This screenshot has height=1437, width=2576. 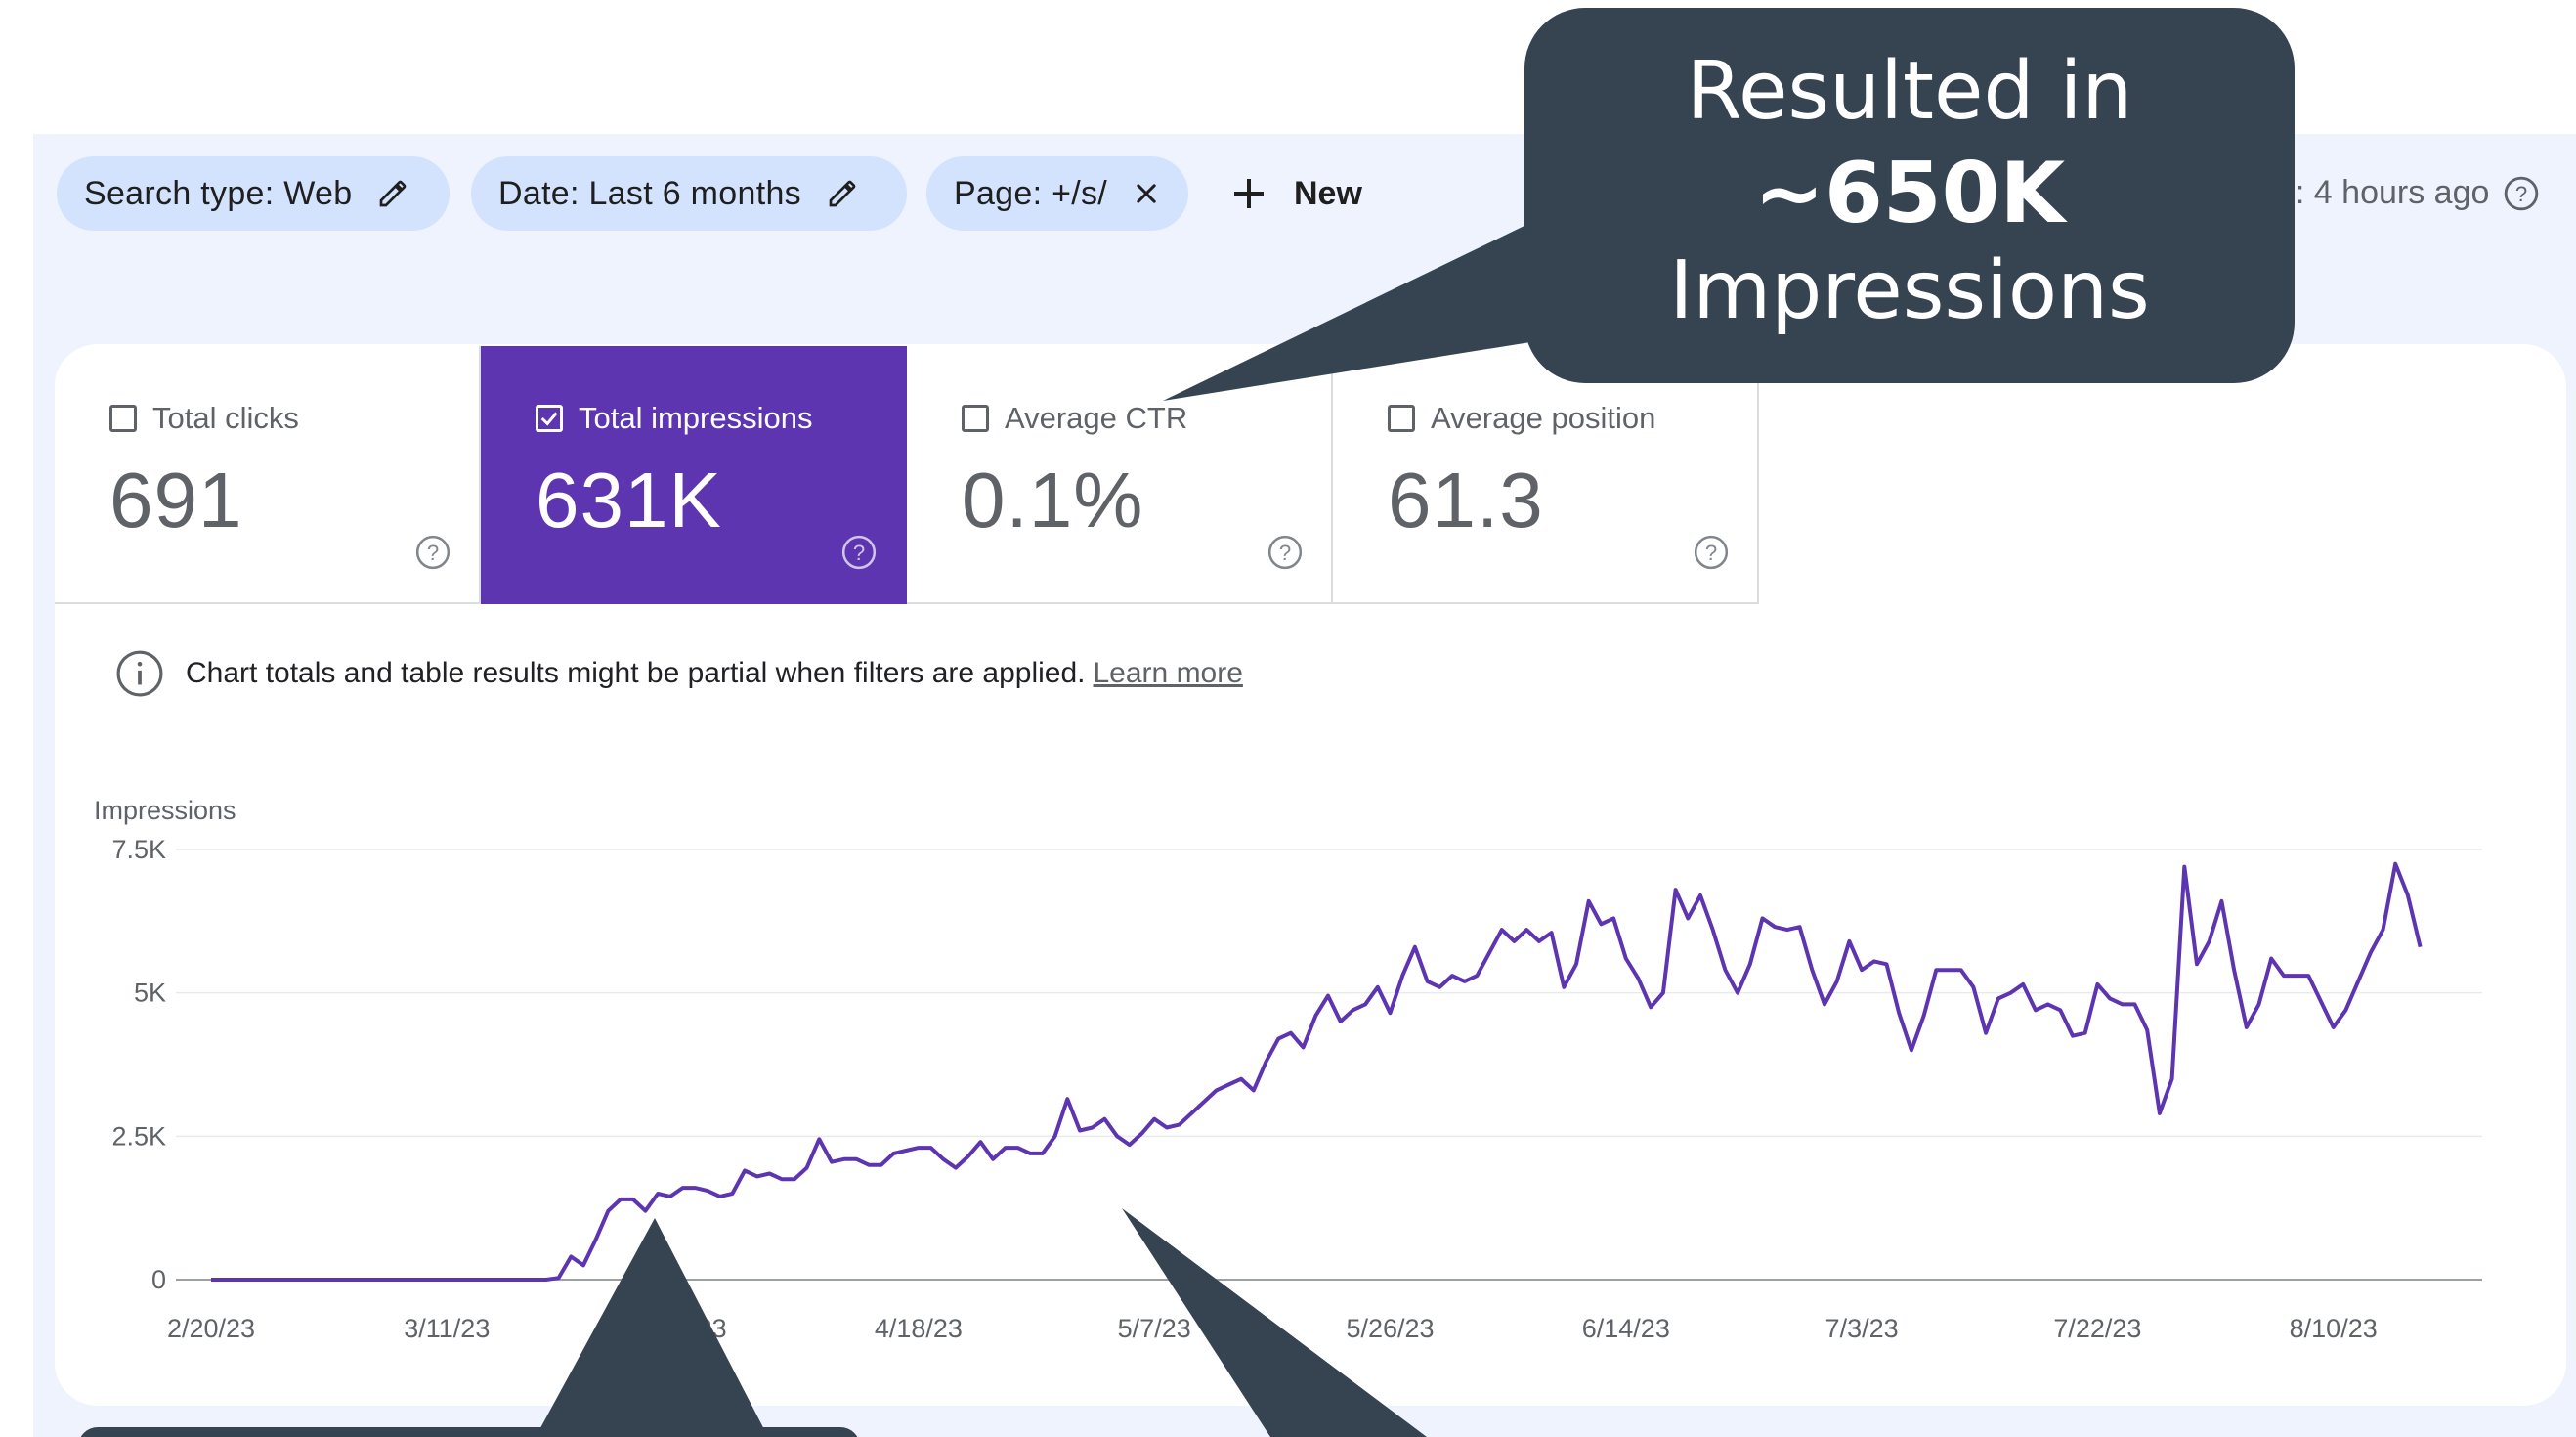 I want to click on x-tick-label: 4/18/23, so click(x=919, y=1328).